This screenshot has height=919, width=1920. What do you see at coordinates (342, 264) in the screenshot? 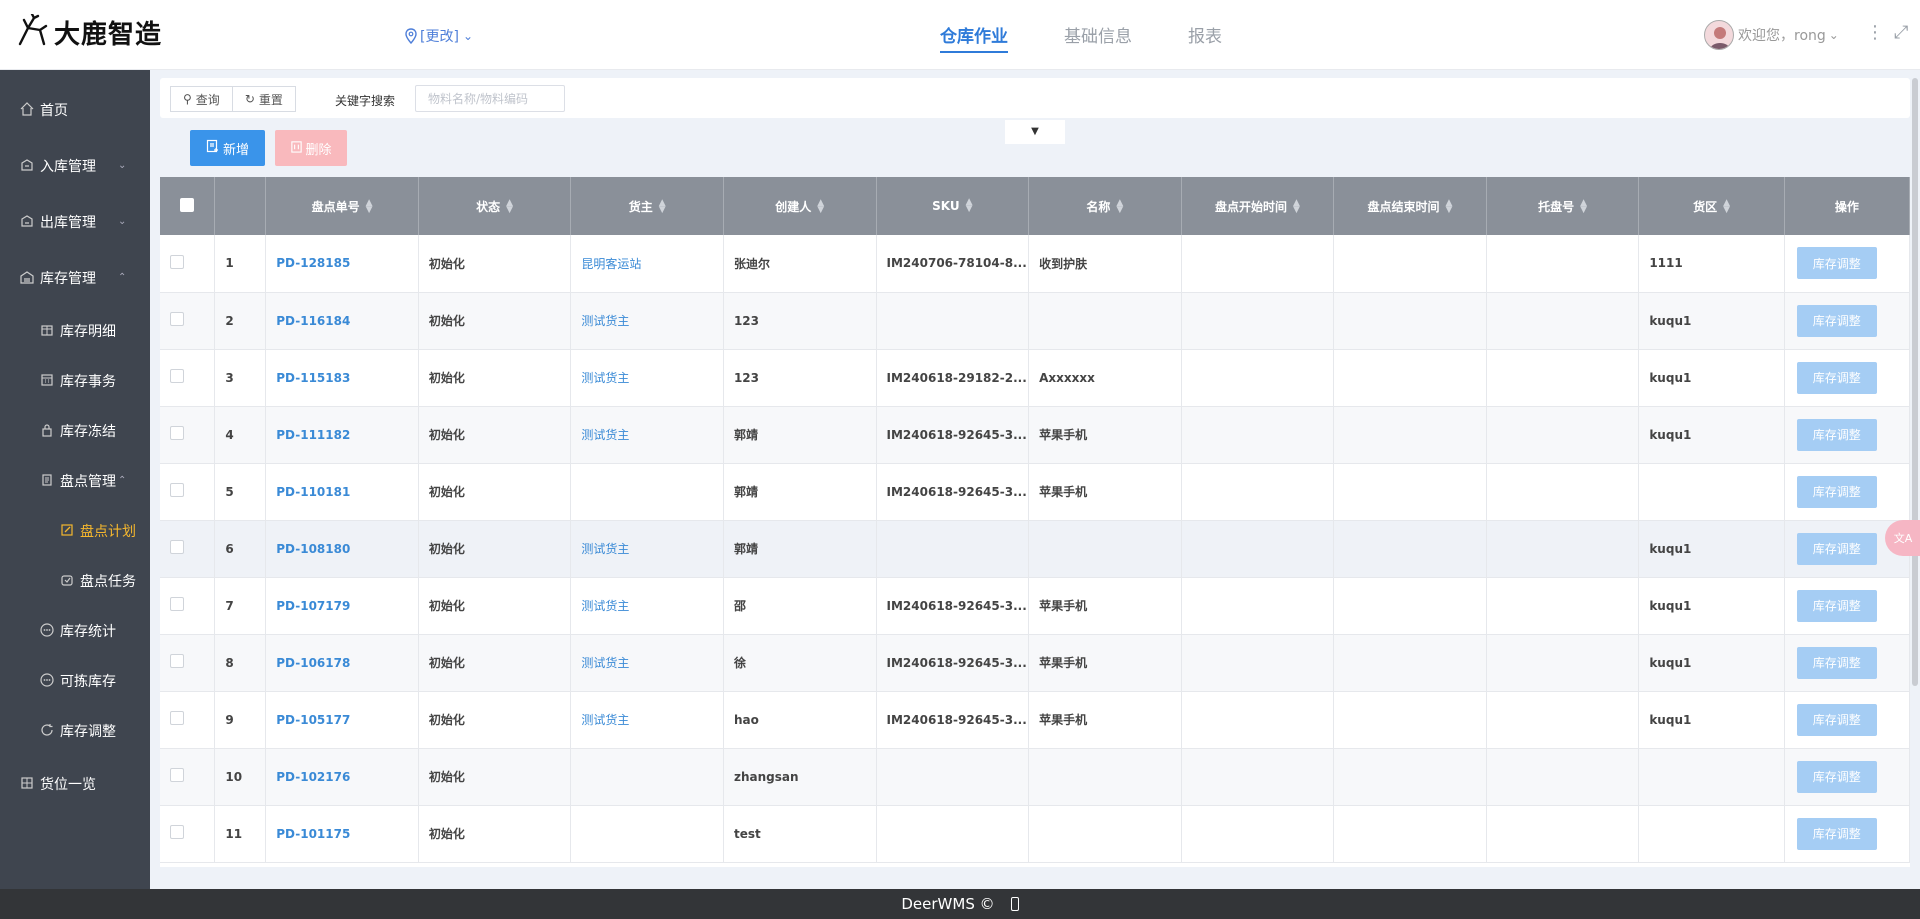
I see `cell-order-no: PD-128185` at bounding box center [342, 264].